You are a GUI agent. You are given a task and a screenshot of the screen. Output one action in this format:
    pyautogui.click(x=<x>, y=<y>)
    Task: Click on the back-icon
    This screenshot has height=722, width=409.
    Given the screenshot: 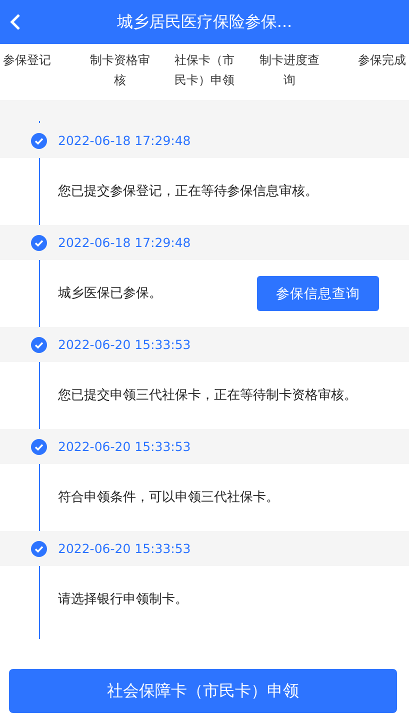 What is the action you would take?
    pyautogui.click(x=15, y=22)
    